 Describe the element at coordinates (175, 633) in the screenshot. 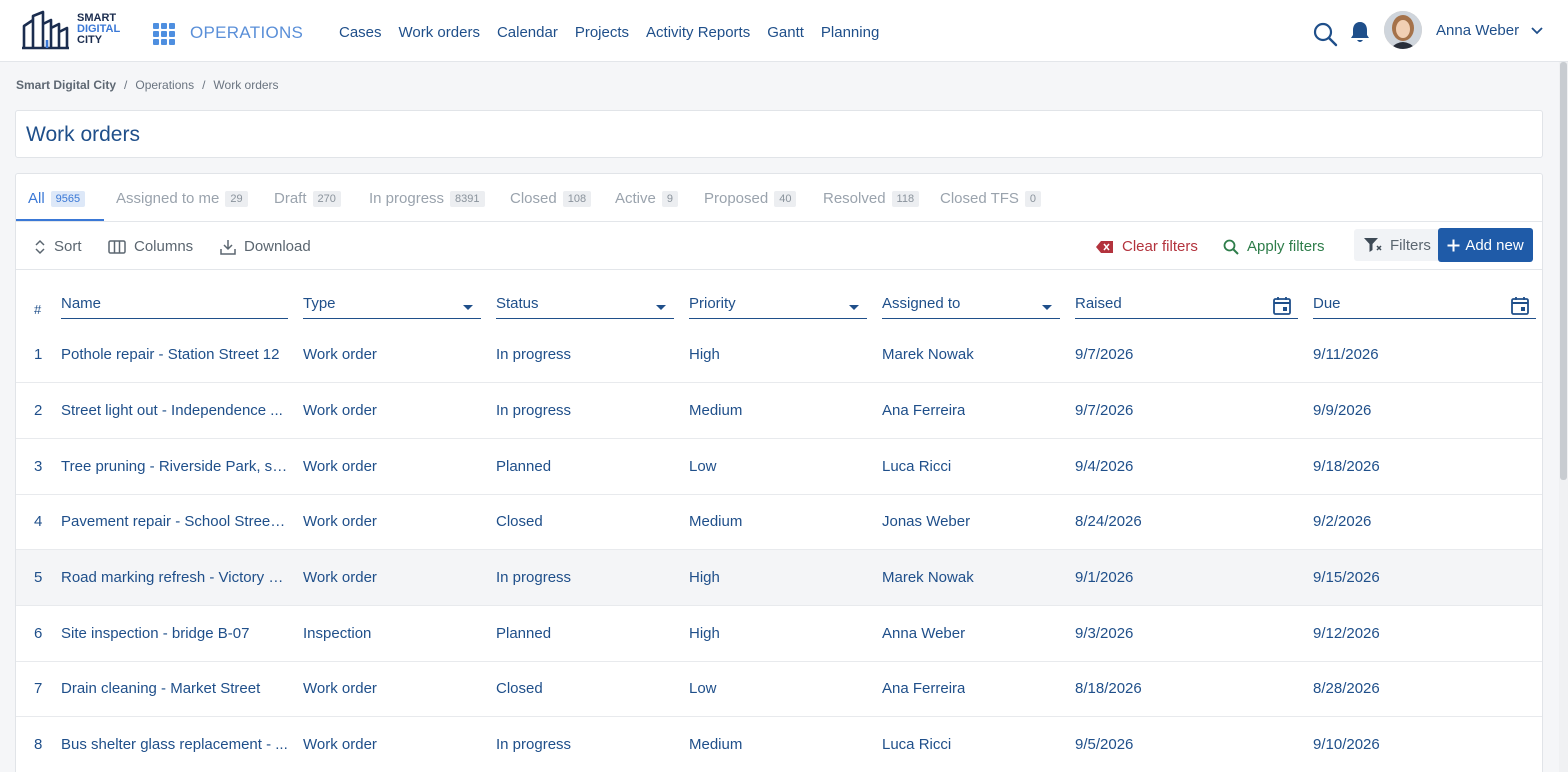

I see `cell-name: Site inspection - bridge B-07` at that location.